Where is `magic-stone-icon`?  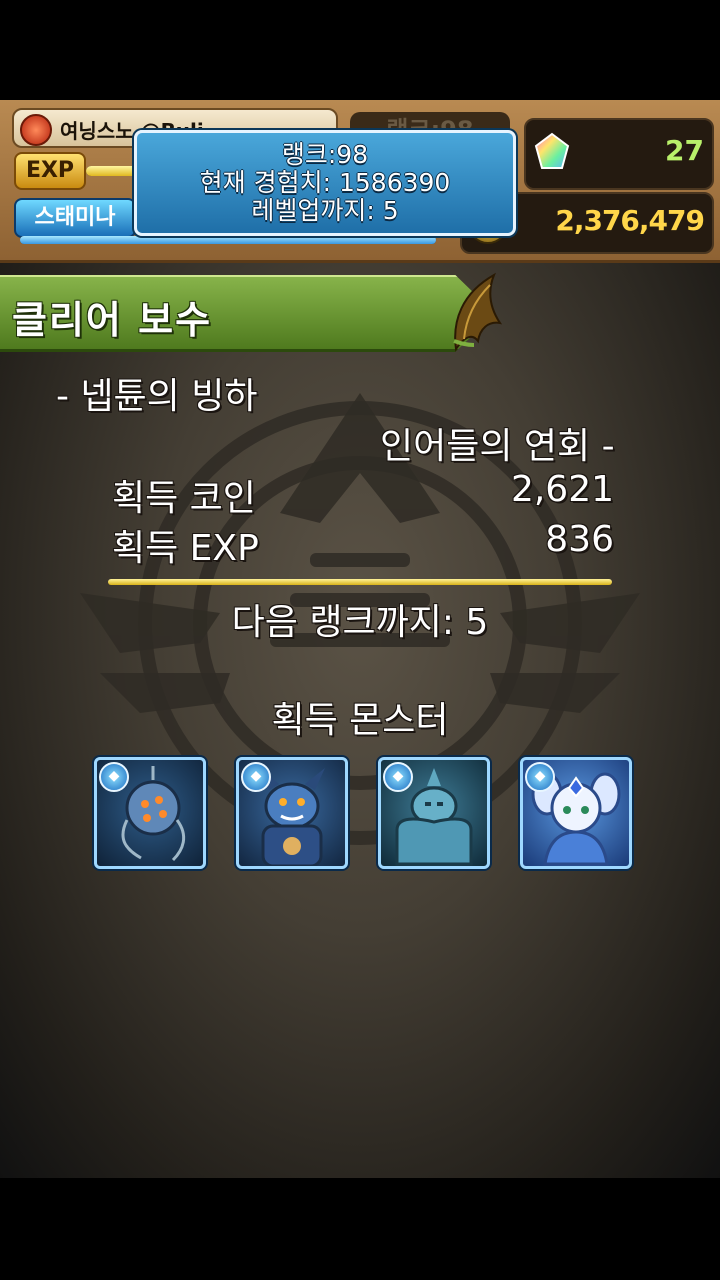
magic-stone-icon is located at coordinates (552, 150).